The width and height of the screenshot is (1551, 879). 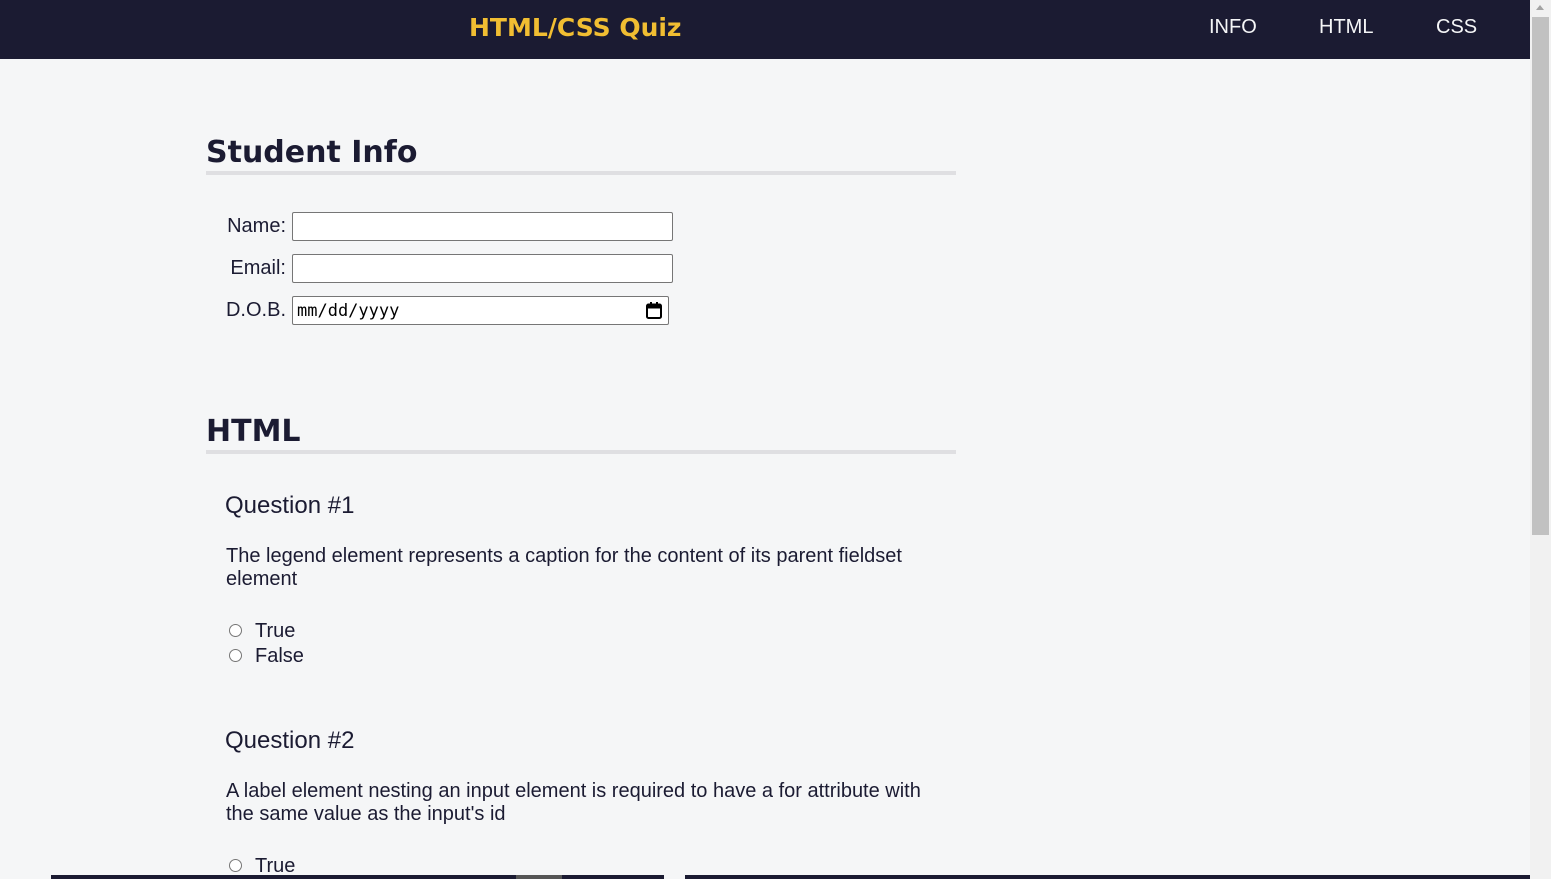 What do you see at coordinates (290, 740) in the screenshot?
I see `question-2-title: Question #2` at bounding box center [290, 740].